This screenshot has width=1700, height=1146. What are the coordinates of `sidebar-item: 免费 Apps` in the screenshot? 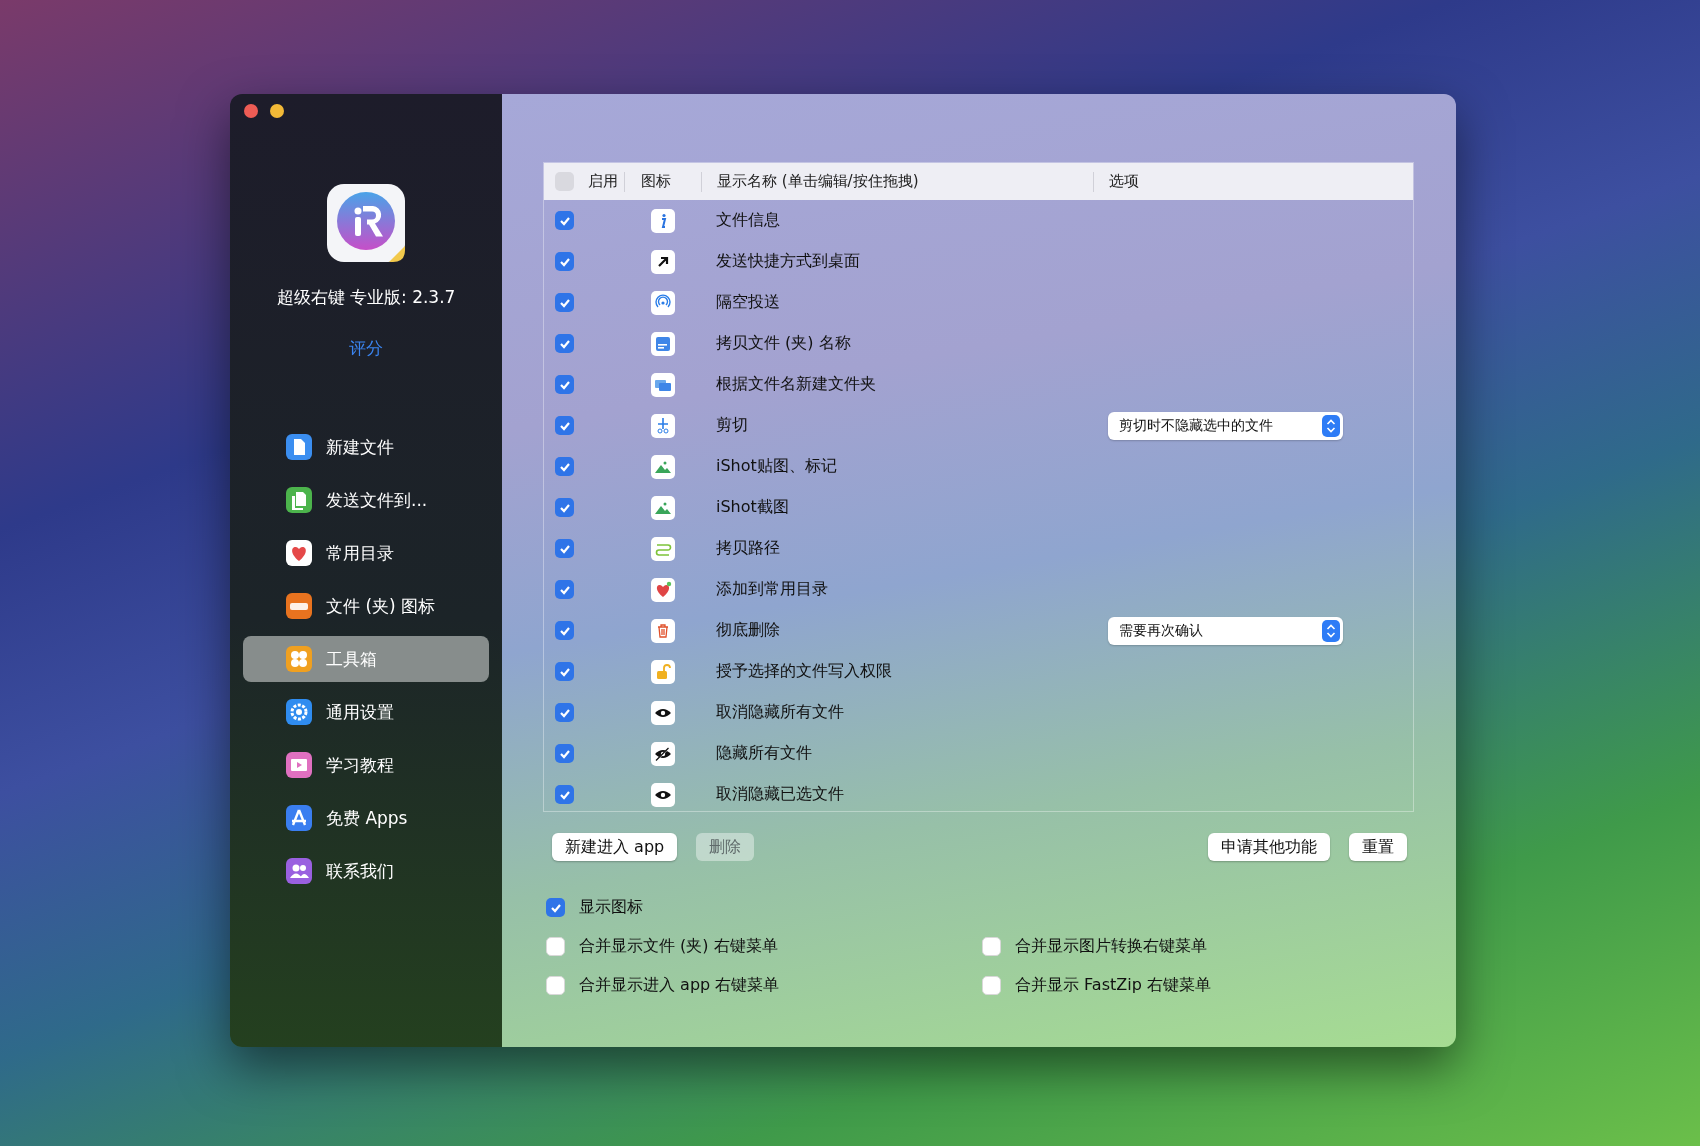 It's located at (366, 818).